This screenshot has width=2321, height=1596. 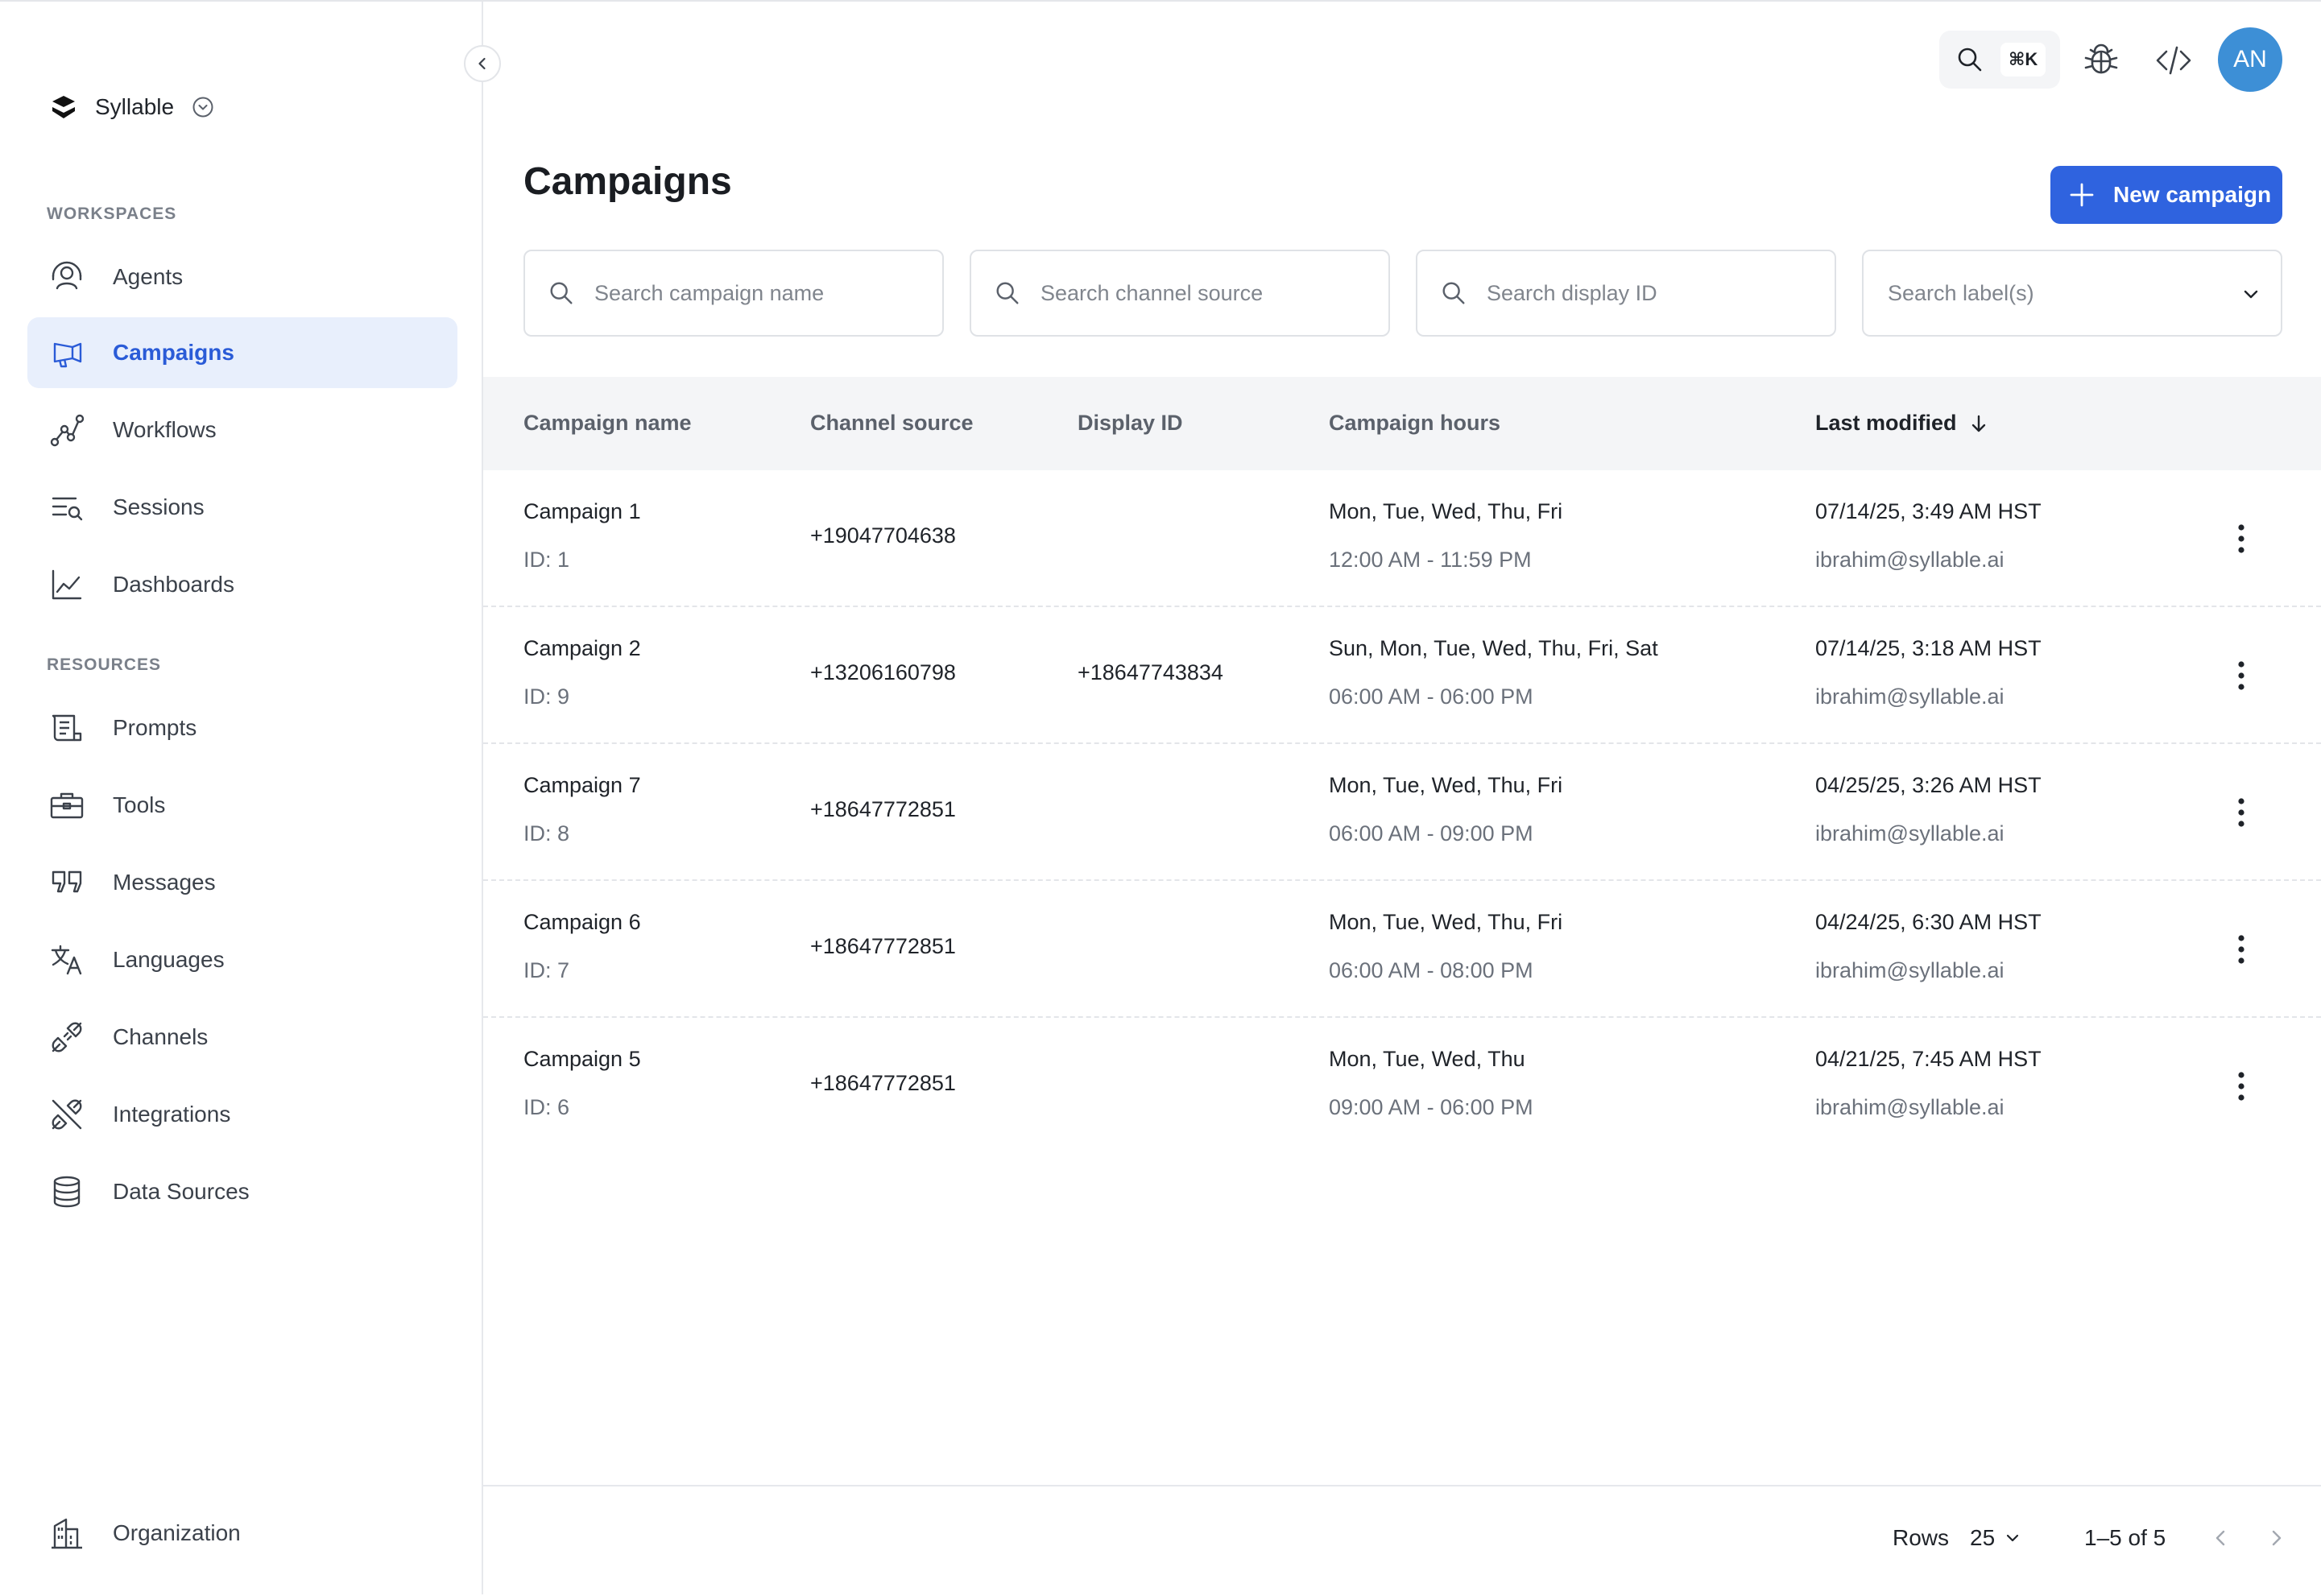 I want to click on column-header-campaign-hours: Campaign hours, so click(x=1414, y=423).